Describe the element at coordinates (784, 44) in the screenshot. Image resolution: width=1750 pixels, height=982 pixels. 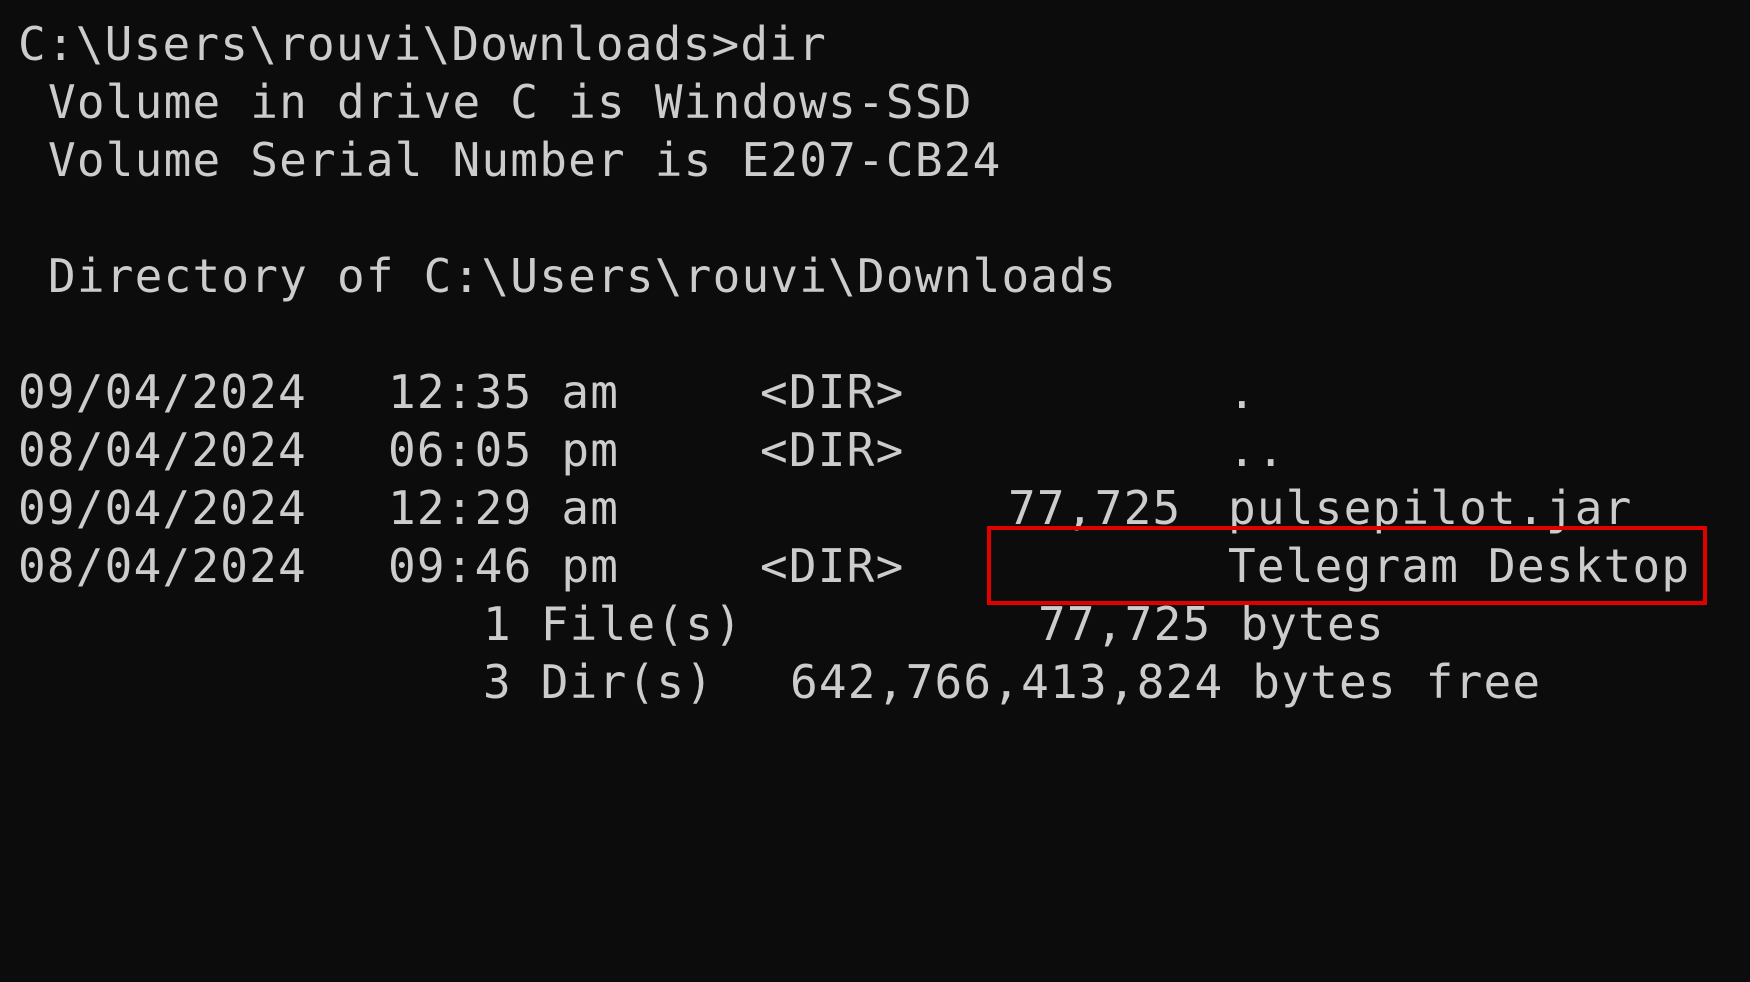
I see `command-text: dir` at that location.